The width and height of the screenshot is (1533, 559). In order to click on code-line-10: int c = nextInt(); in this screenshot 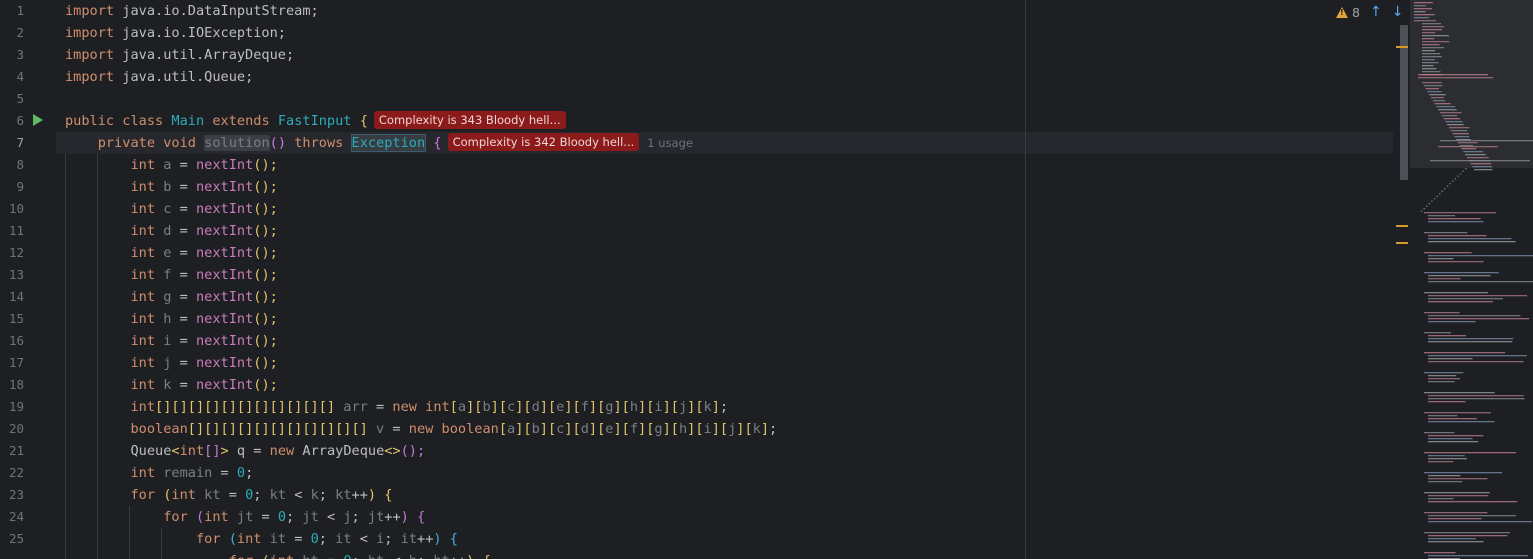, I will do `click(724, 209)`.